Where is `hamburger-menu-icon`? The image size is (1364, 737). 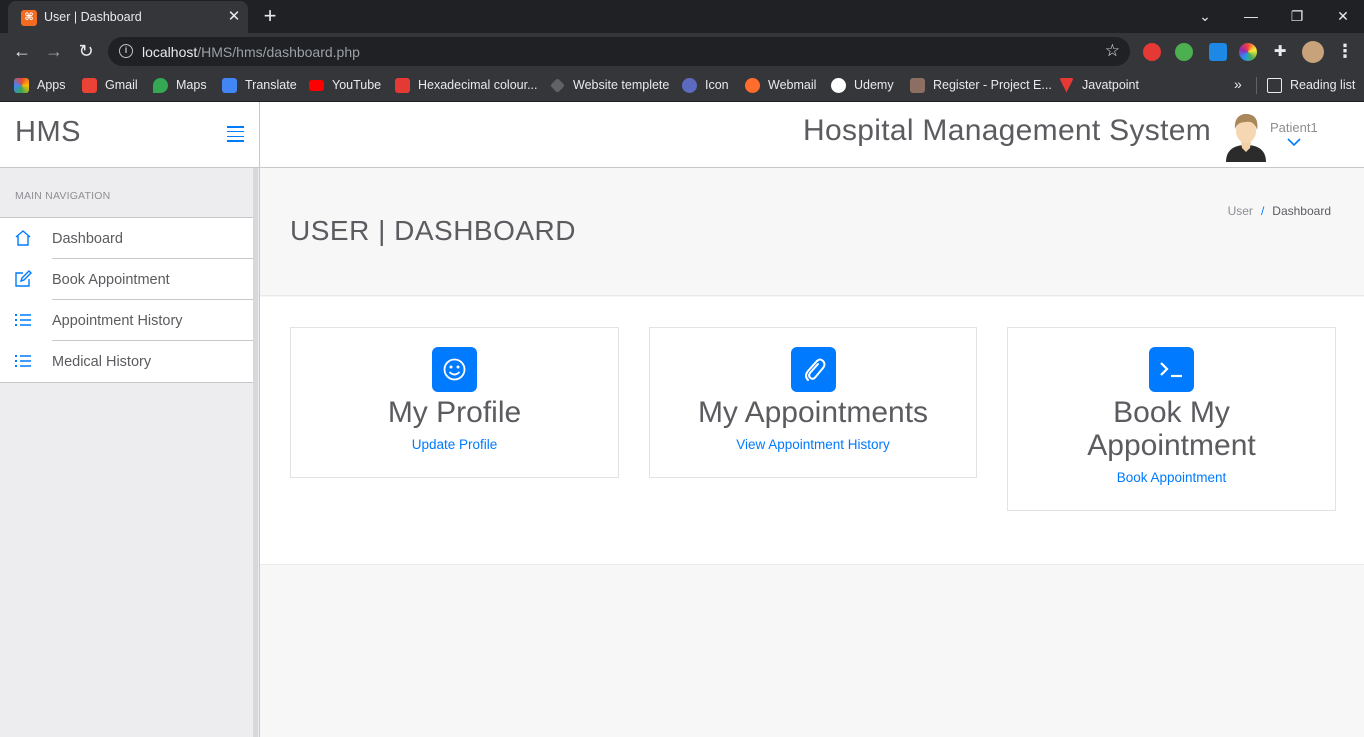 hamburger-menu-icon is located at coordinates (235, 134).